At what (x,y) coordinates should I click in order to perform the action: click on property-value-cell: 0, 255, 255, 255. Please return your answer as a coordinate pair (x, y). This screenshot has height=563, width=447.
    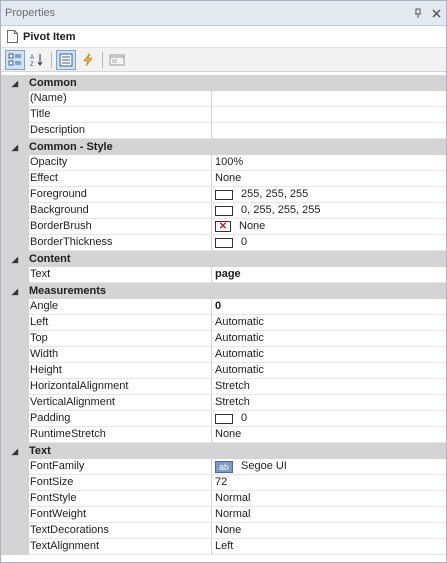
    Looking at the image, I should click on (329, 211).